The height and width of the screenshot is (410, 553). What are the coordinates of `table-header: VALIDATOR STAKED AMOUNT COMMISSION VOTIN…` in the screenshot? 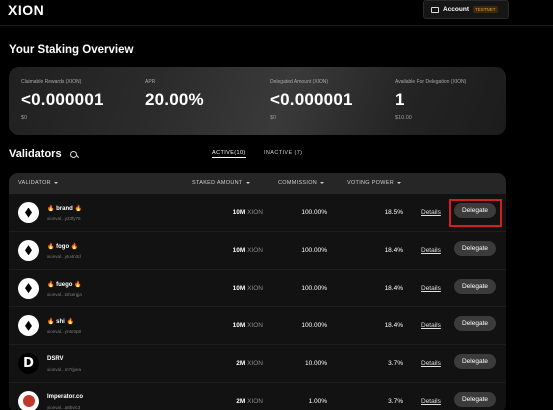 It's located at (257, 183).